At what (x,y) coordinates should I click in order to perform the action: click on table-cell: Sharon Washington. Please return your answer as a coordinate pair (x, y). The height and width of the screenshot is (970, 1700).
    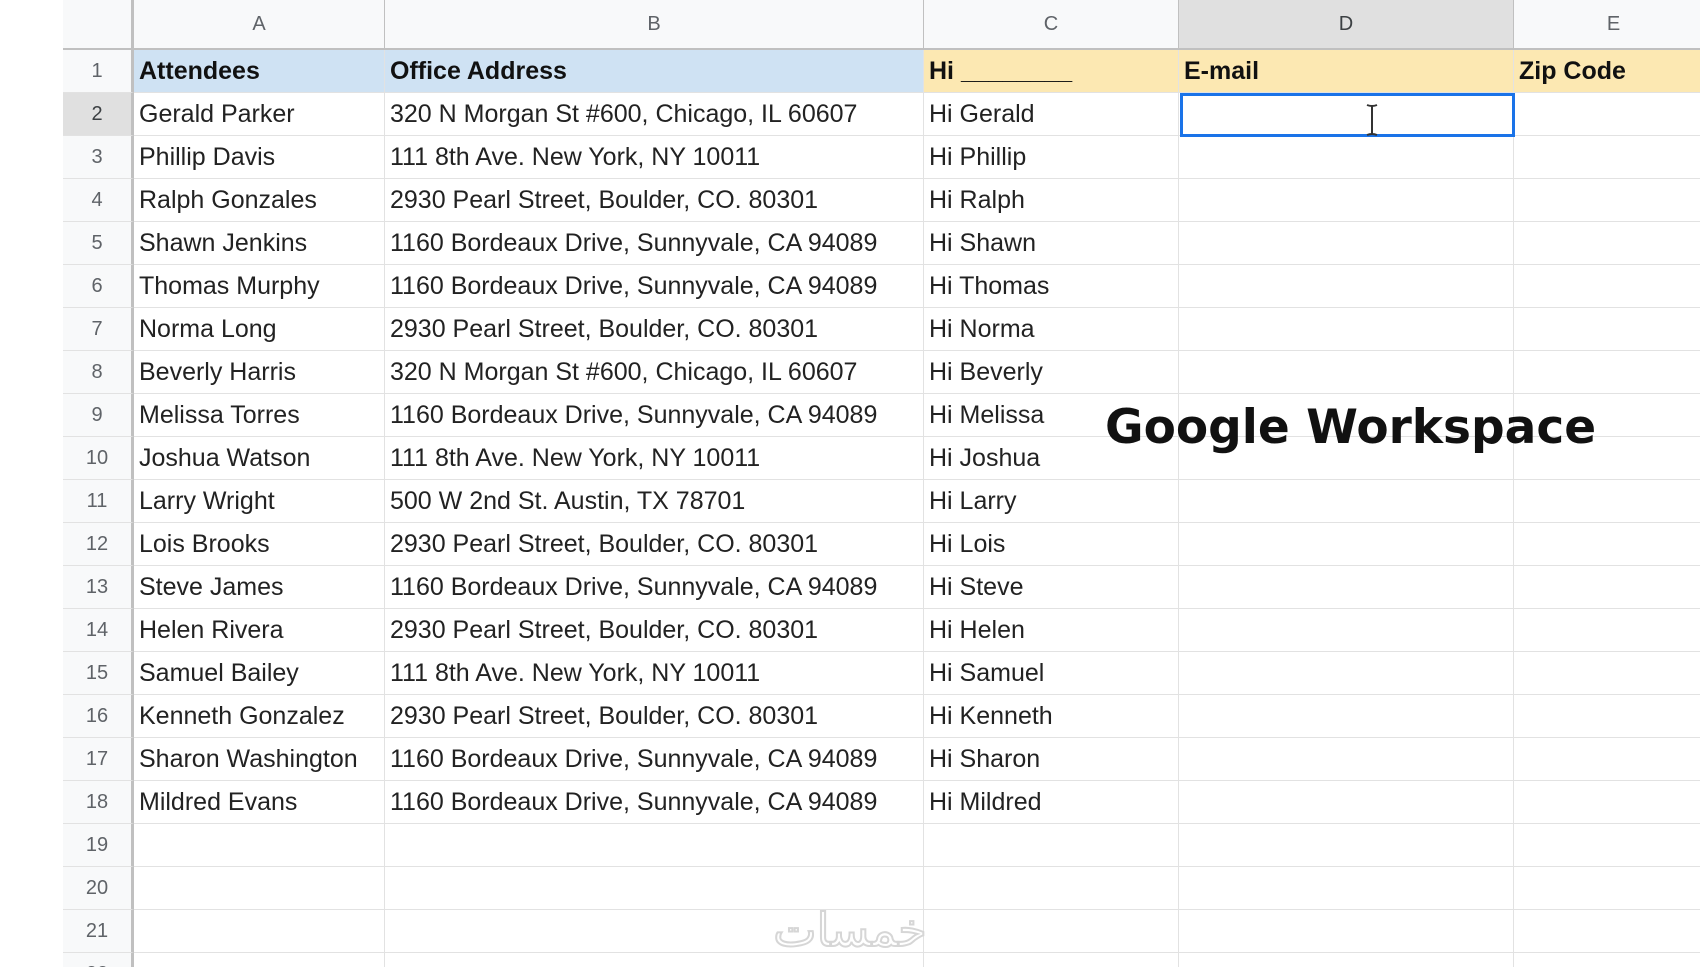
    Looking at the image, I should click on (259, 759).